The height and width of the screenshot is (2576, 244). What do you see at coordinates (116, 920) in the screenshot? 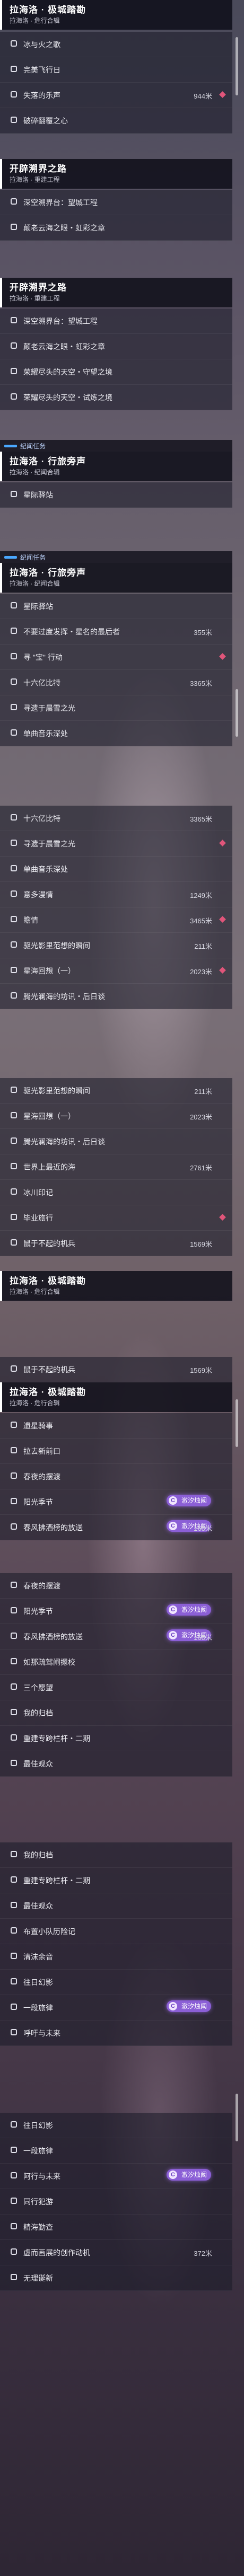
I see `quest-list-item: 瞻情 3465米` at bounding box center [116, 920].